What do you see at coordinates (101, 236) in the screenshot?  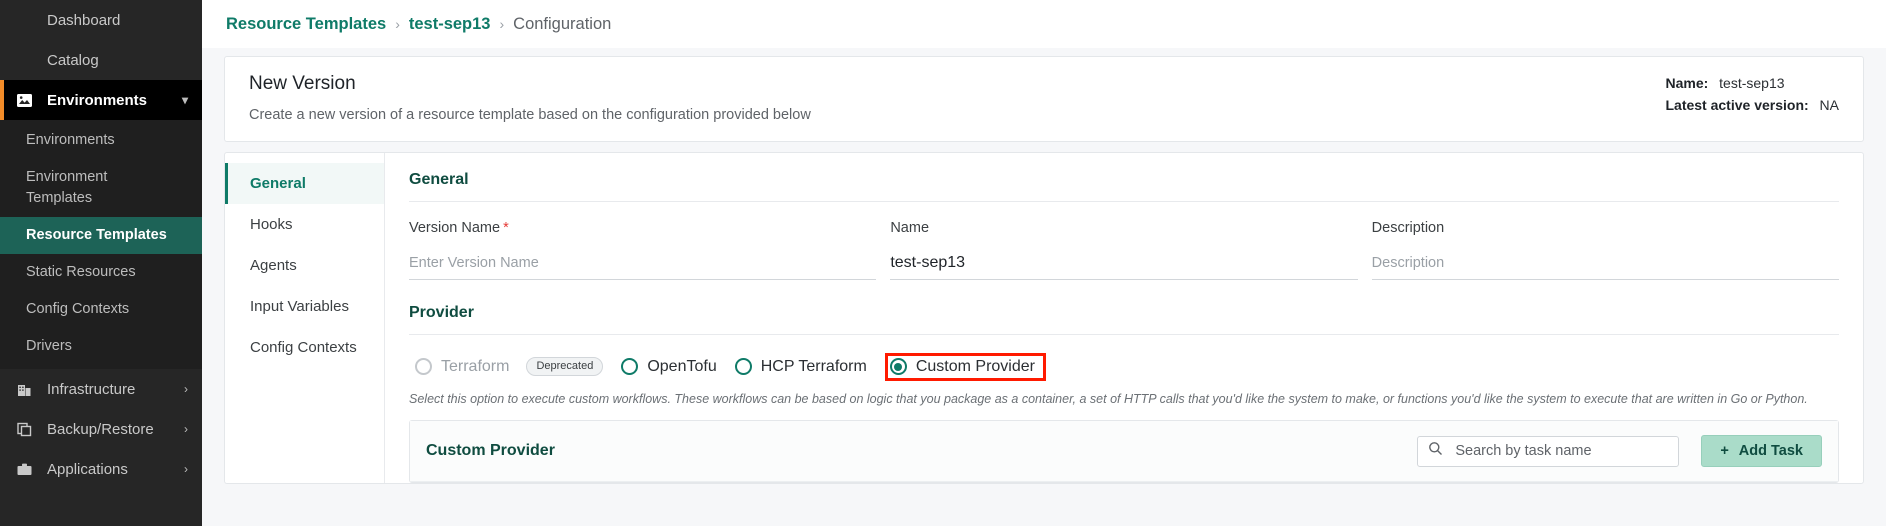 I see `sidebar-subitem-resource-templates: Resource Templates` at bounding box center [101, 236].